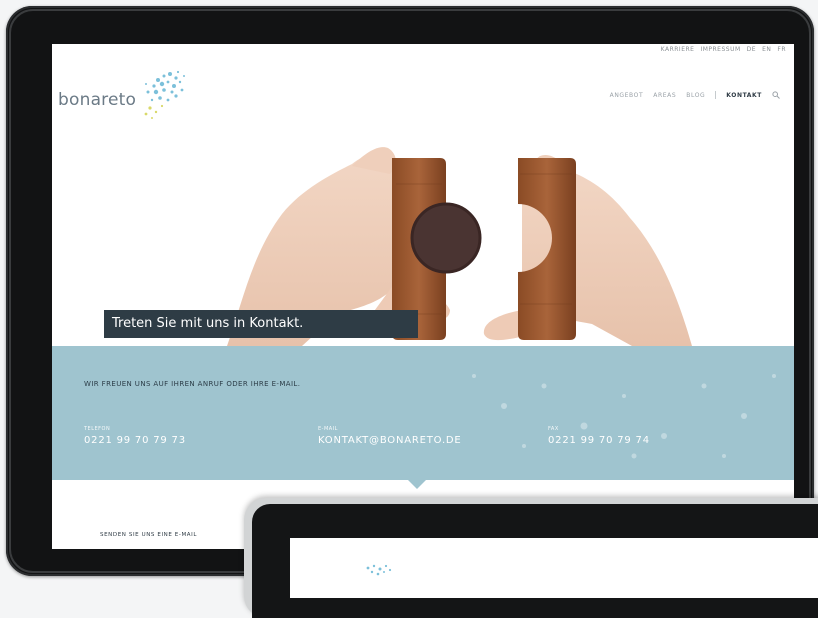 This screenshot has width=818, height=618. What do you see at coordinates (627, 95) in the screenshot?
I see `nav-item-angebot: ANGEBOT` at bounding box center [627, 95].